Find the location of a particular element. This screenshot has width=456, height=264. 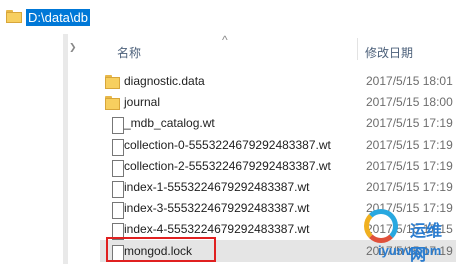

watermark-logo-icon is located at coordinates (381, 226).